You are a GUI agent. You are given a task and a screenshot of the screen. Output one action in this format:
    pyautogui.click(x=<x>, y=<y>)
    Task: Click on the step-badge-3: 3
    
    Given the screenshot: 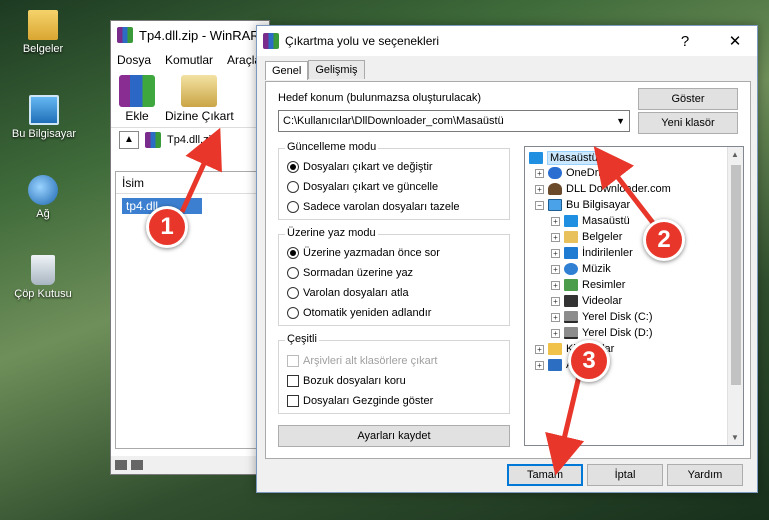 What is the action you would take?
    pyautogui.click(x=589, y=361)
    